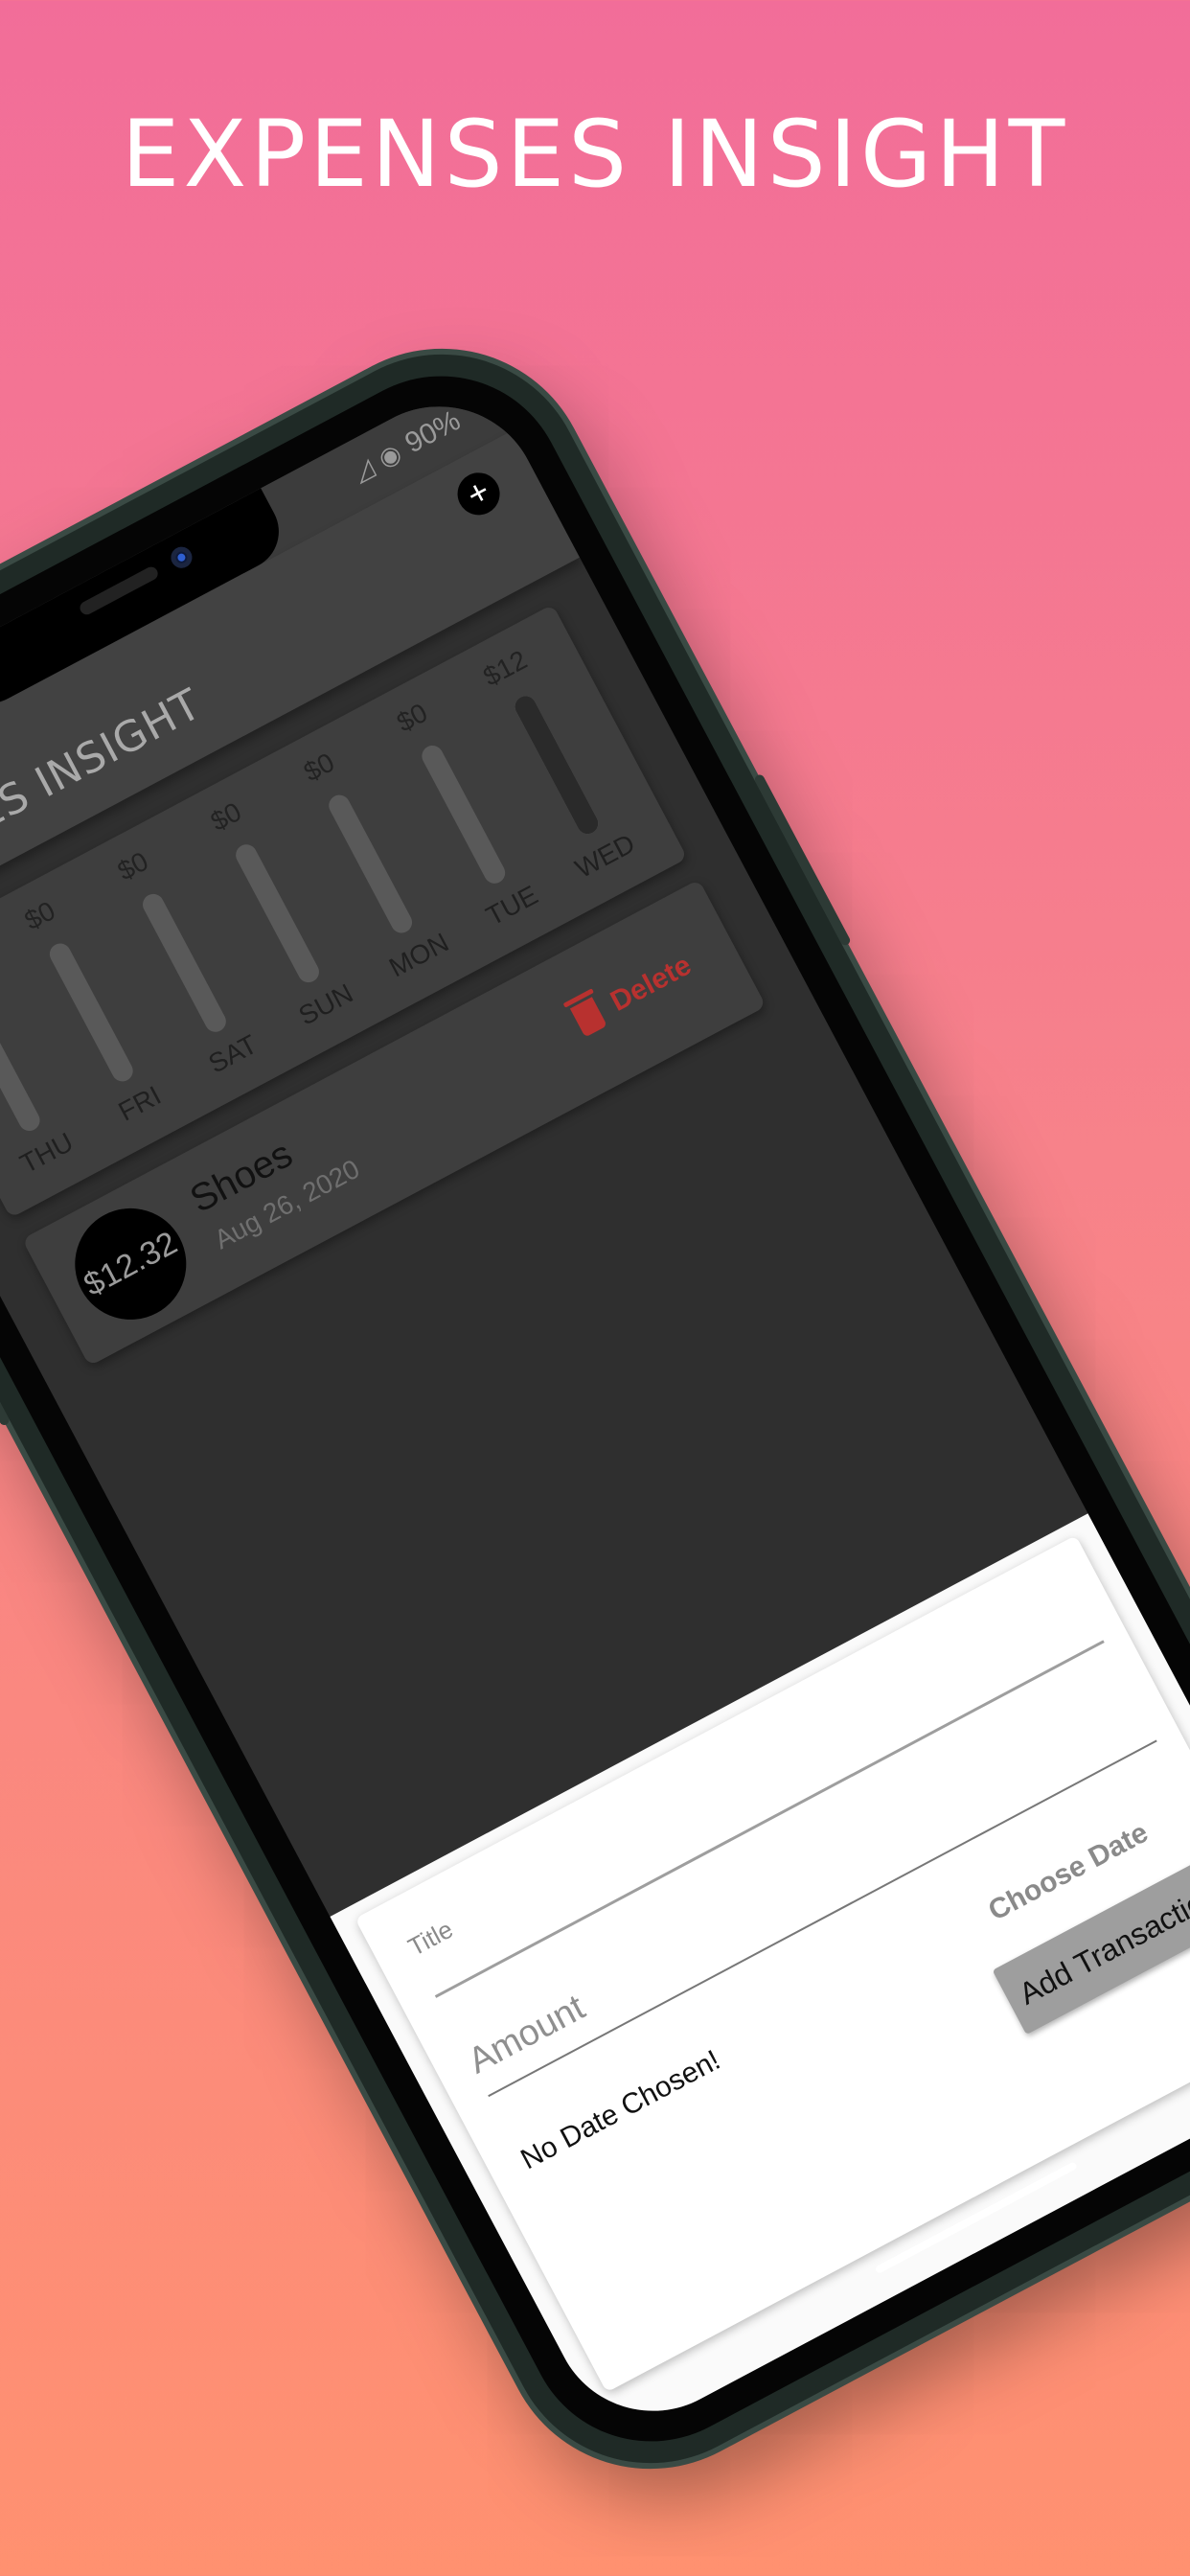 This screenshot has width=1190, height=2576. Describe the element at coordinates (651, 983) in the screenshot. I see `delete-label: Delete` at that location.